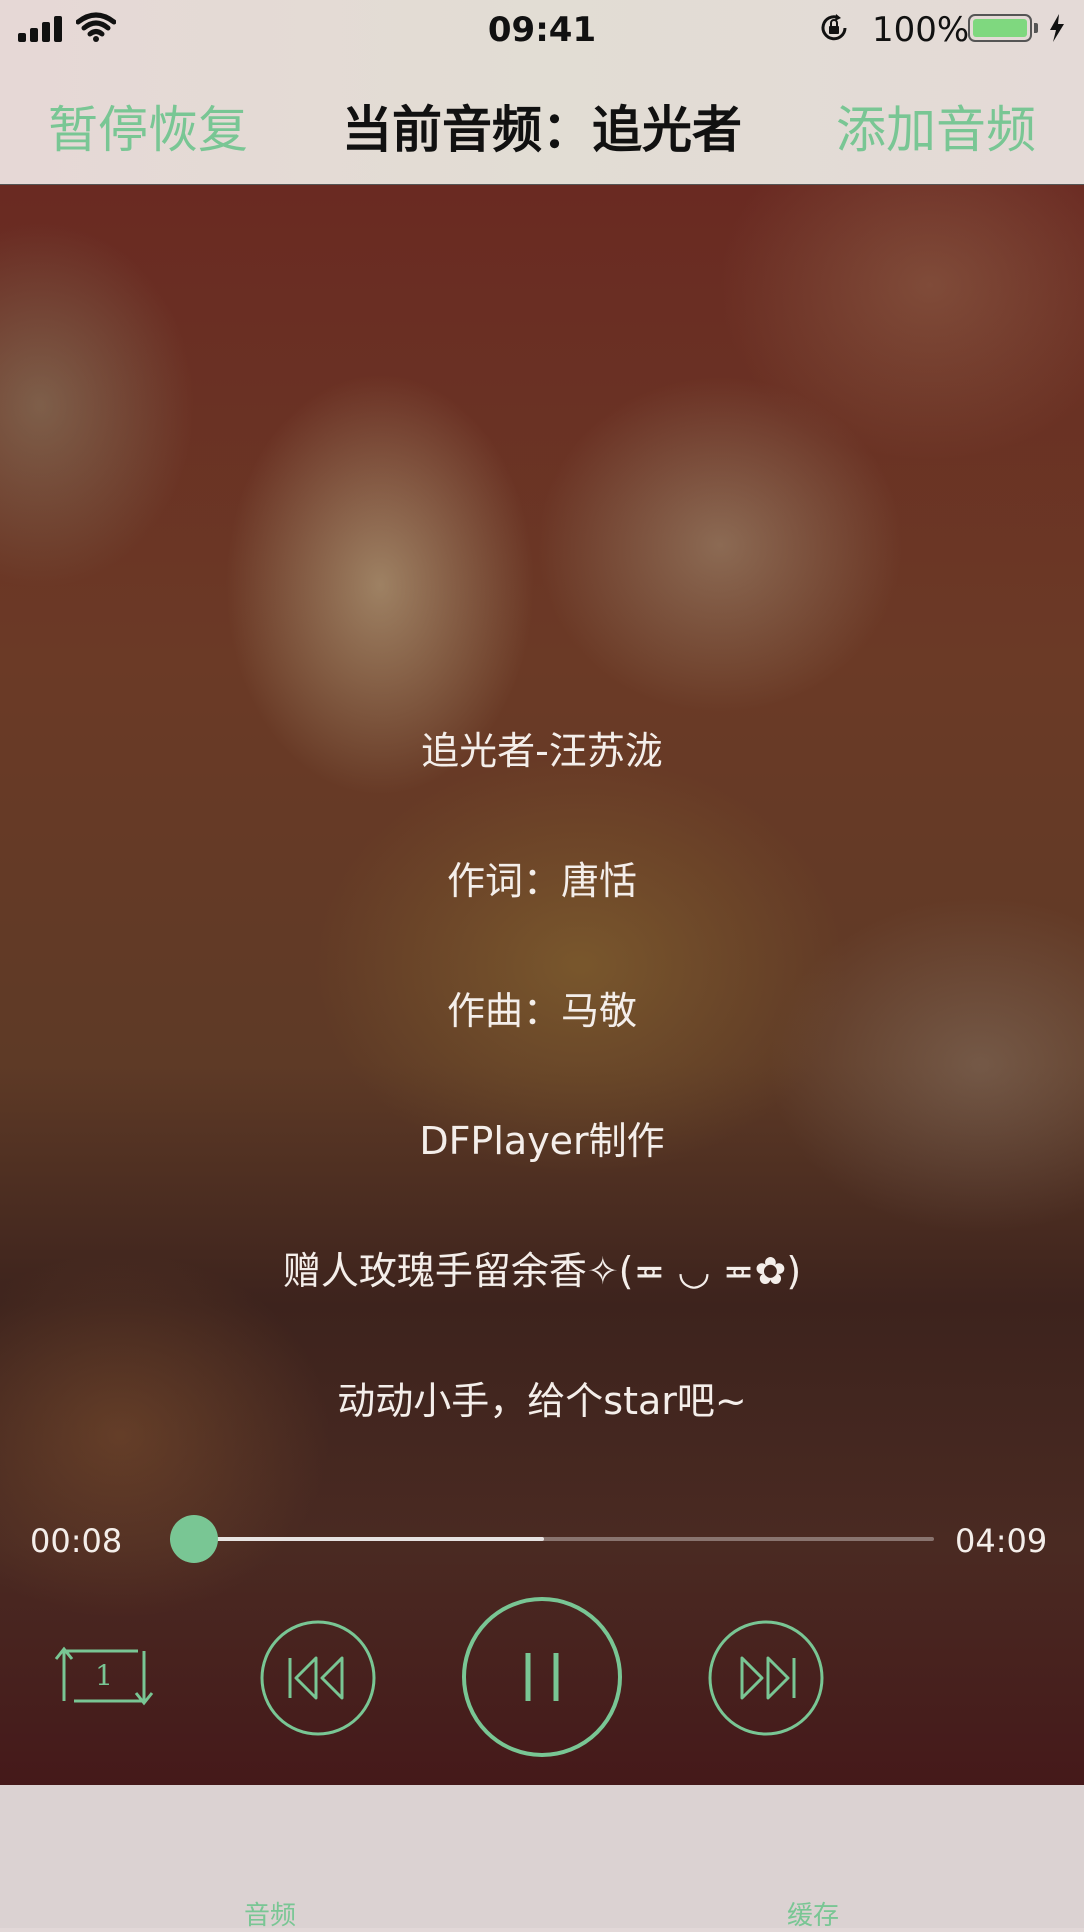 The height and width of the screenshot is (1932, 1084). What do you see at coordinates (542, 1401) in the screenshot?
I see `lyric-line: 动动小手，给个star吧~` at bounding box center [542, 1401].